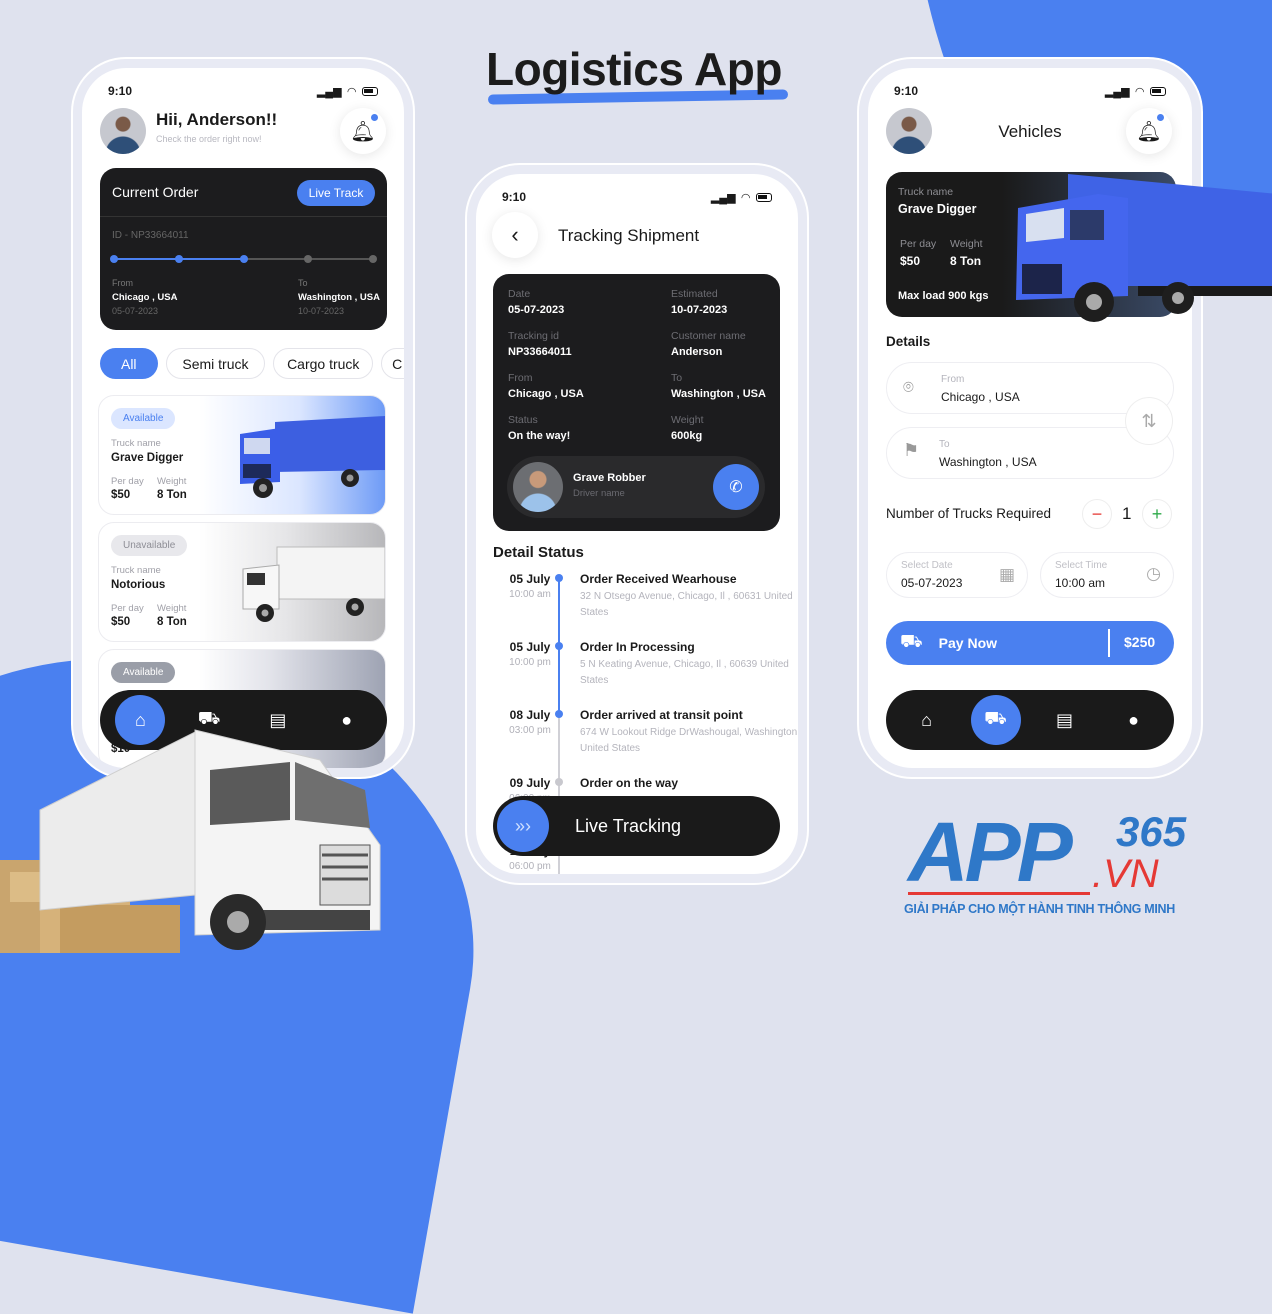 The width and height of the screenshot is (1272, 1314). What do you see at coordinates (533, 336) in the screenshot?
I see `info-label: Tracking id` at bounding box center [533, 336].